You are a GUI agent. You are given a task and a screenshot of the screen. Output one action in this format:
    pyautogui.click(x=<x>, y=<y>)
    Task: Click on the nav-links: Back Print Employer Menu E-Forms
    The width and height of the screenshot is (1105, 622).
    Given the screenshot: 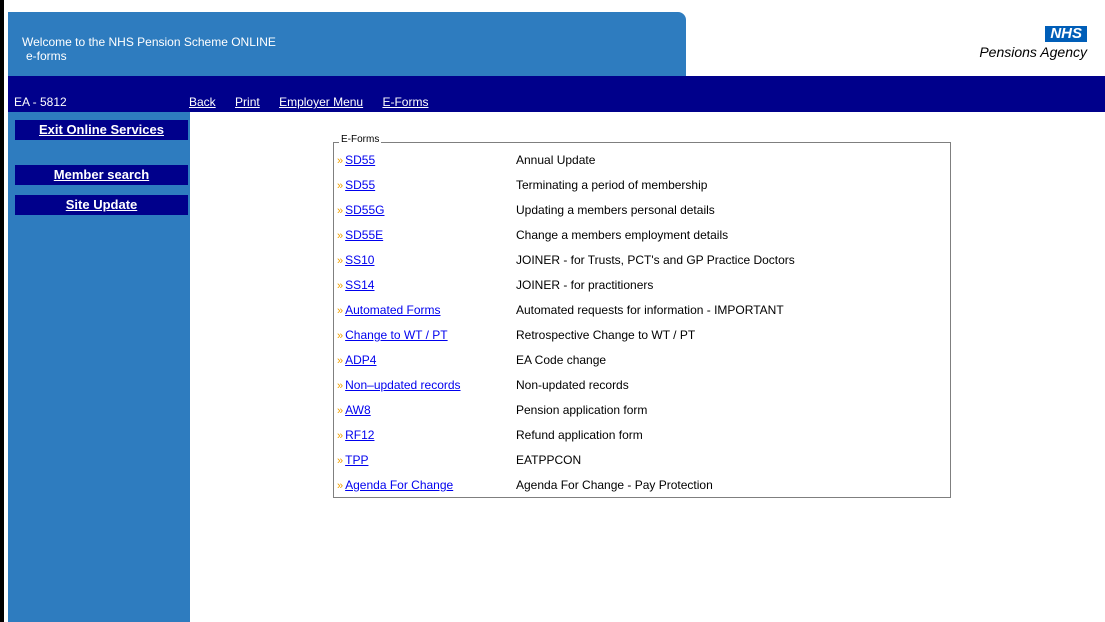 What is the action you would take?
    pyautogui.click(x=316, y=102)
    